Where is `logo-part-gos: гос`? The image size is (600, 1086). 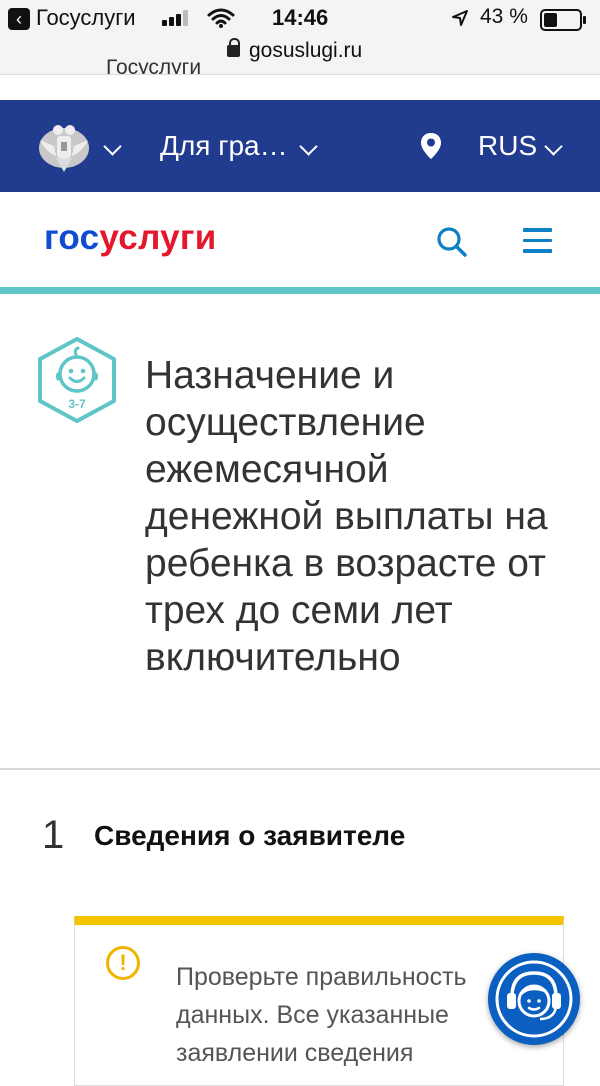 logo-part-gos: гос is located at coordinates (72, 237).